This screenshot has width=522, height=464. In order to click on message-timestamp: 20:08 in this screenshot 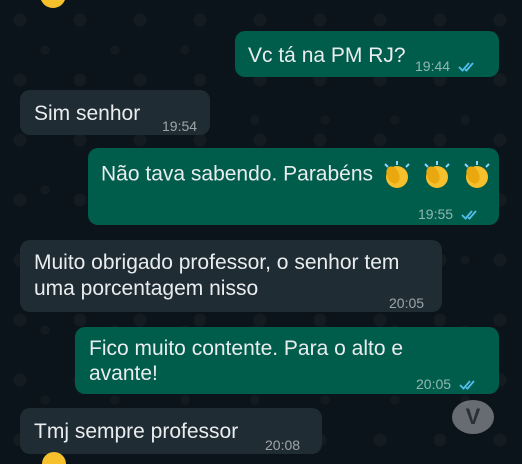, I will do `click(283, 445)`.